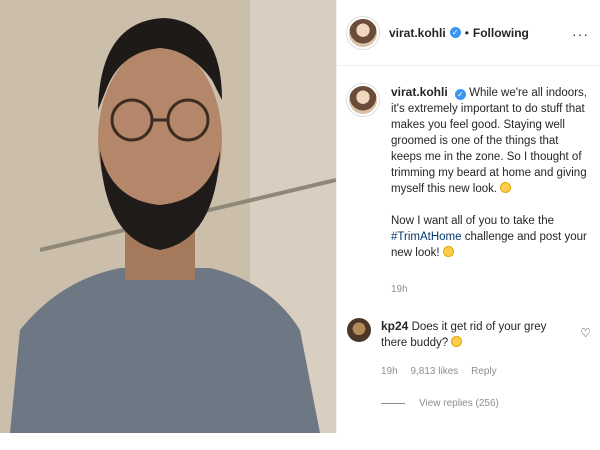 This screenshot has height=450, width=600. What do you see at coordinates (419, 92) in the screenshot?
I see `caption-username-link: virat.kohli` at bounding box center [419, 92].